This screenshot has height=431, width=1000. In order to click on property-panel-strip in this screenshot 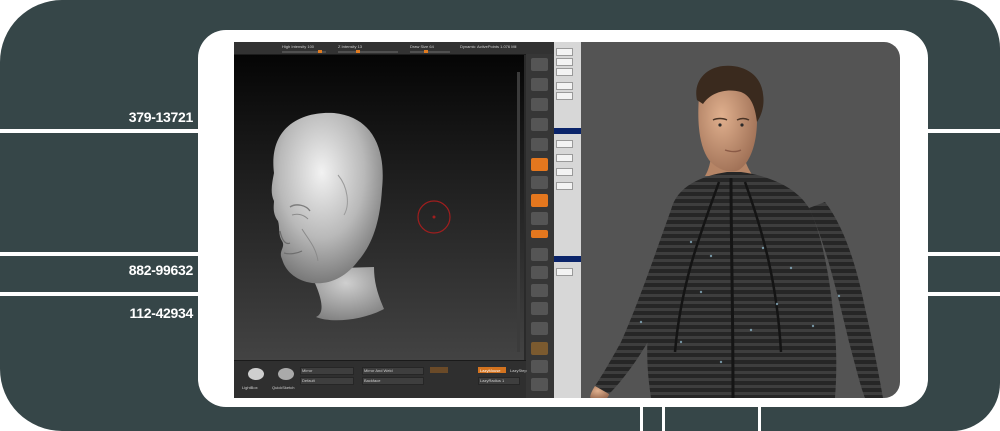, I will do `click(567, 220)`.